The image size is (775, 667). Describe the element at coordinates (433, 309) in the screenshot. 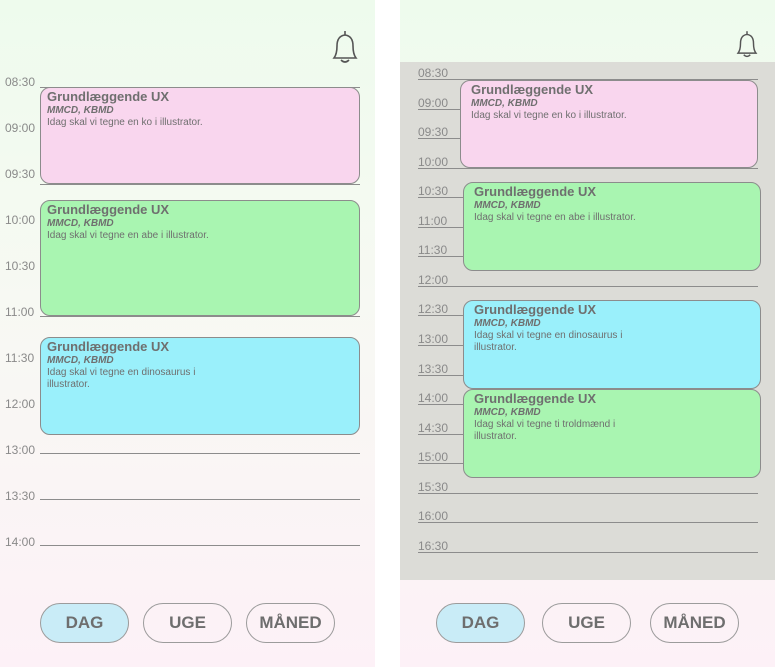

I see `time-label: 12:30` at that location.